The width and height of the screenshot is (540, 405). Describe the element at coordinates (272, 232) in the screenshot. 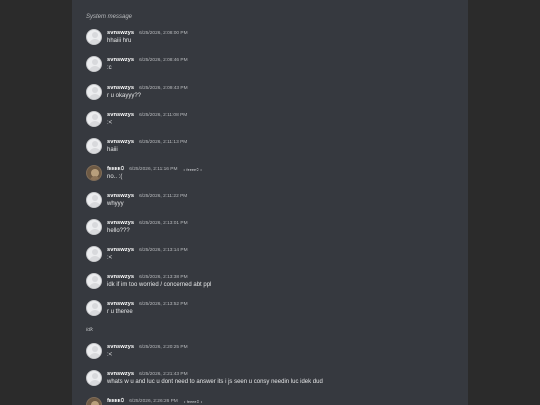

I see `message-8: svnswzys 6/25/2026, 2:13:01 PM hello???` at that location.